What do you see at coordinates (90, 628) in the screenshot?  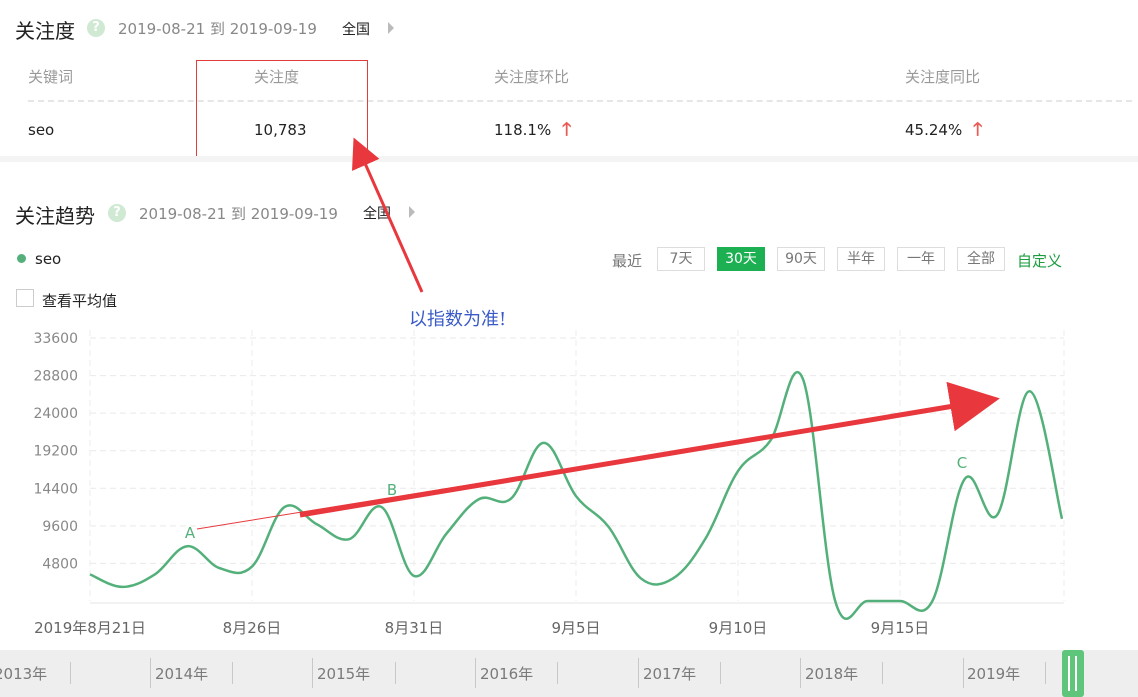 I see `x-tick-label: 2019年8月21日` at bounding box center [90, 628].